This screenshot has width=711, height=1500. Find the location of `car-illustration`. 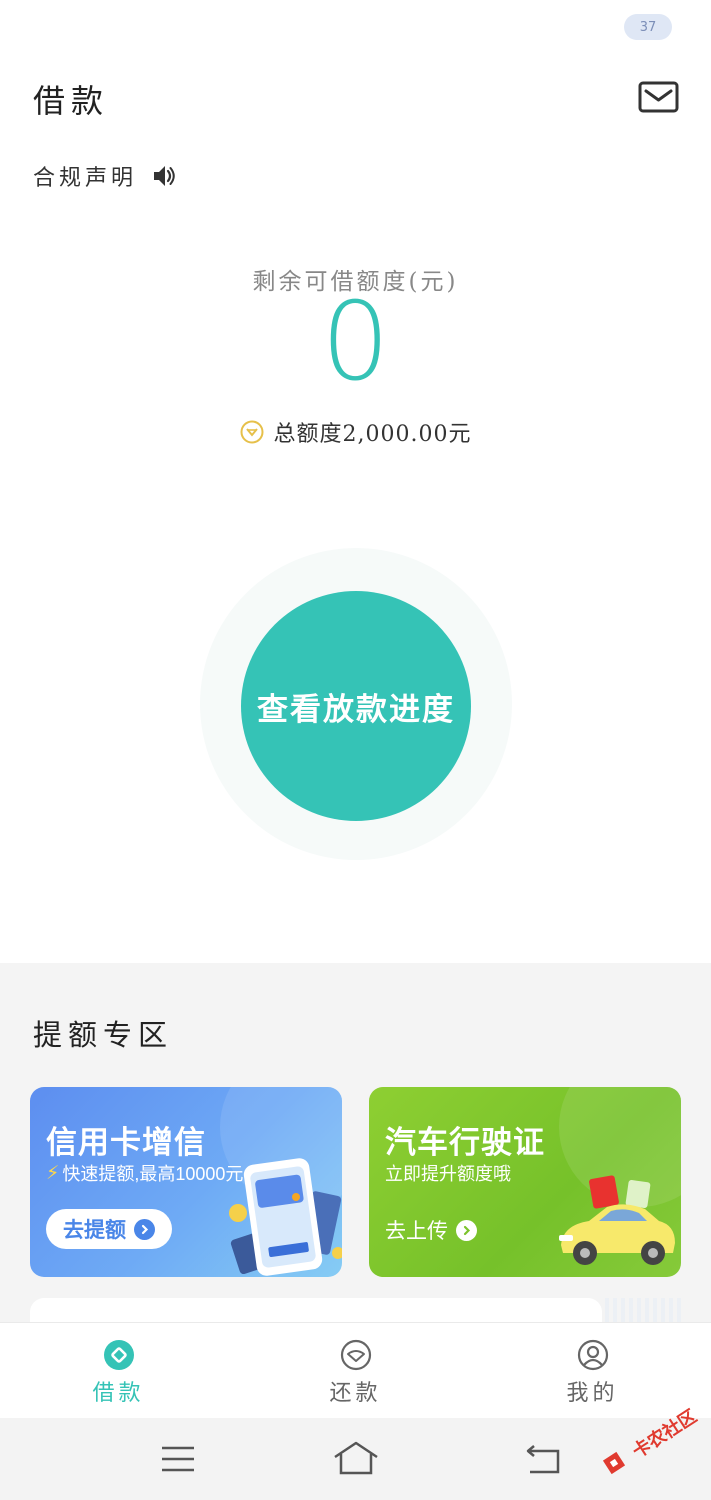

car-illustration is located at coordinates (617, 1220).